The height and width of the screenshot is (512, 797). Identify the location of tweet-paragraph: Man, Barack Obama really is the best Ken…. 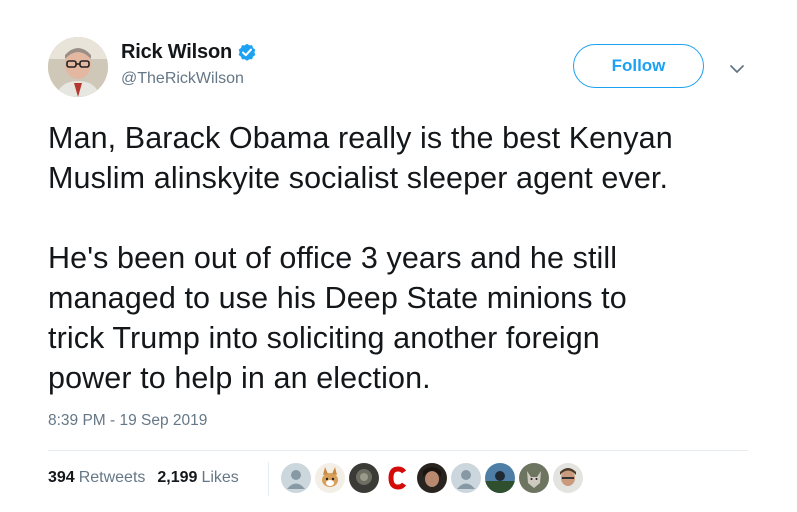
(360, 158).